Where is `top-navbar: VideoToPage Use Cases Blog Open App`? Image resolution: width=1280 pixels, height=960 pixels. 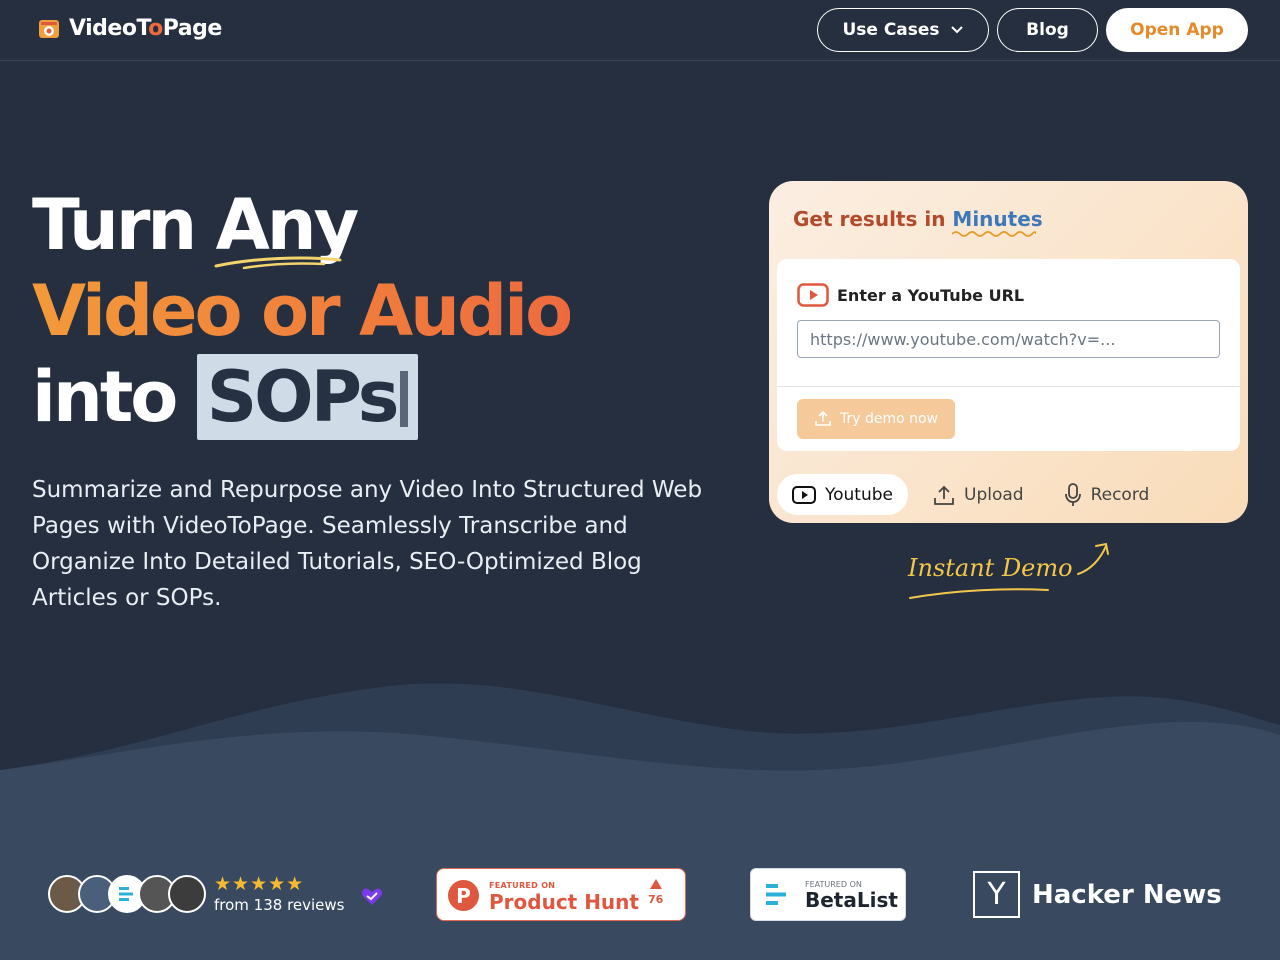
top-navbar: VideoToPage Use Cases Blog Open App is located at coordinates (640, 30).